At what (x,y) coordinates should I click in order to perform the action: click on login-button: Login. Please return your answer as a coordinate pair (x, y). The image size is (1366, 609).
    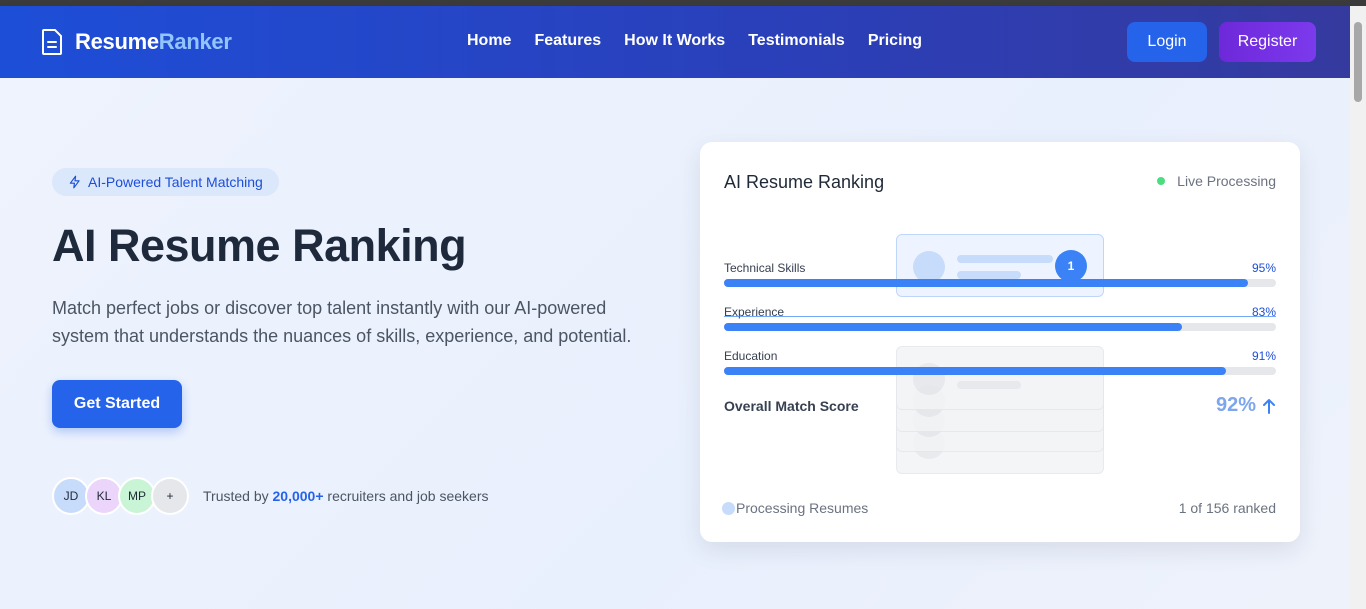
    Looking at the image, I should click on (1167, 42).